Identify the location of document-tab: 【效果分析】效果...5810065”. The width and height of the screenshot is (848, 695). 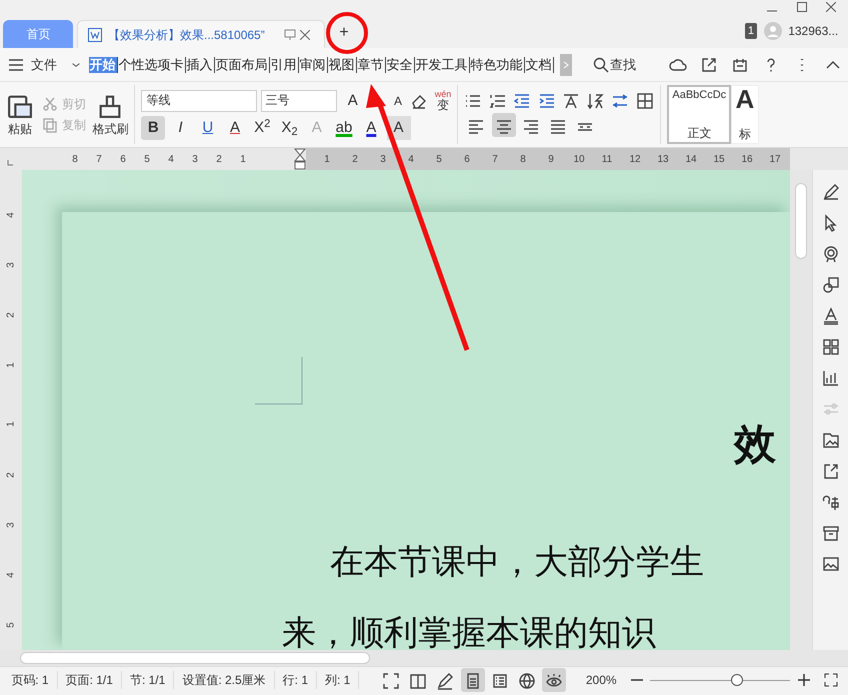
(200, 34).